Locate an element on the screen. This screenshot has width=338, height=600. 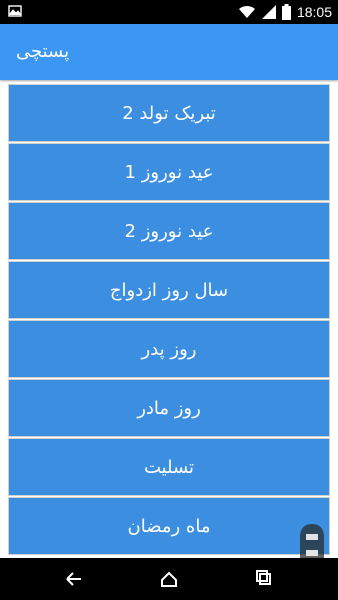
list-item-label: روز پدر is located at coordinates (169, 349).